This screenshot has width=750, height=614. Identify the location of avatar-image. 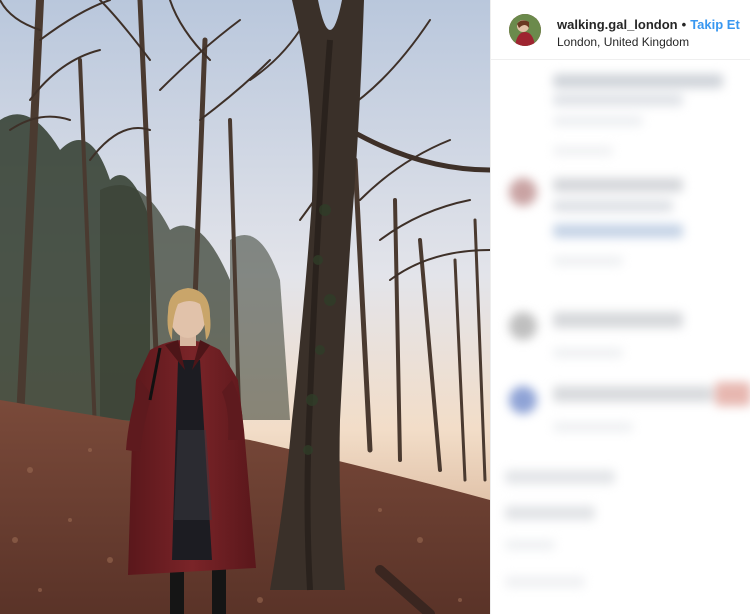
(525, 30).